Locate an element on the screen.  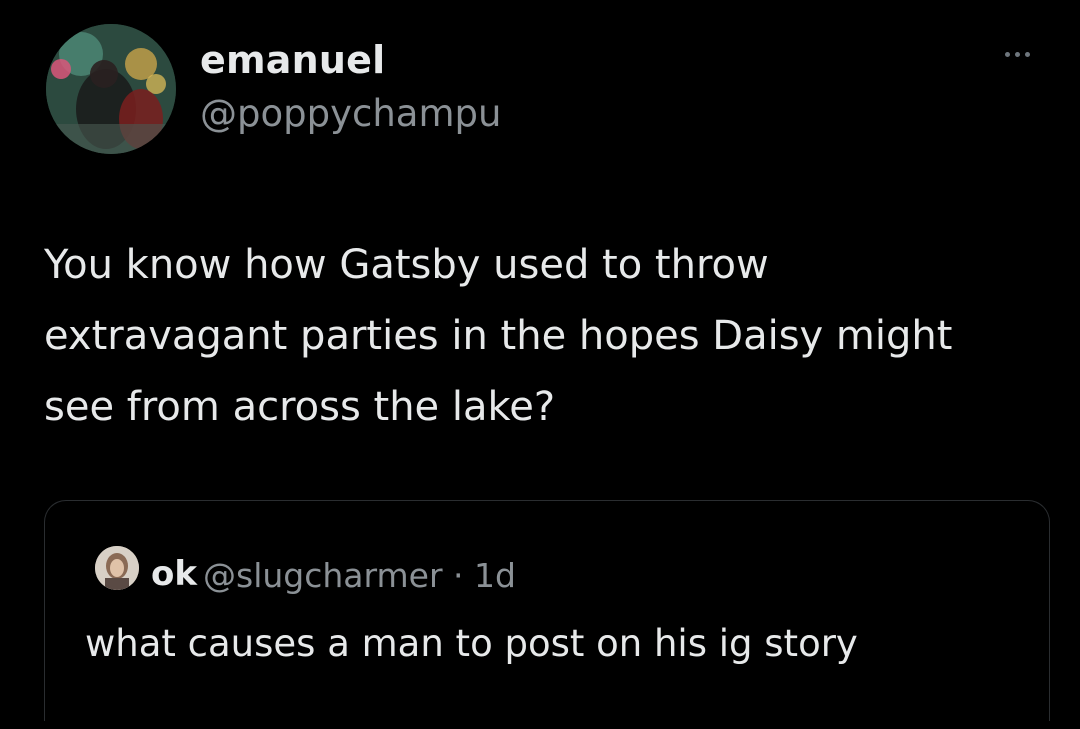
author-display-name: emanuel is located at coordinates (292, 60).